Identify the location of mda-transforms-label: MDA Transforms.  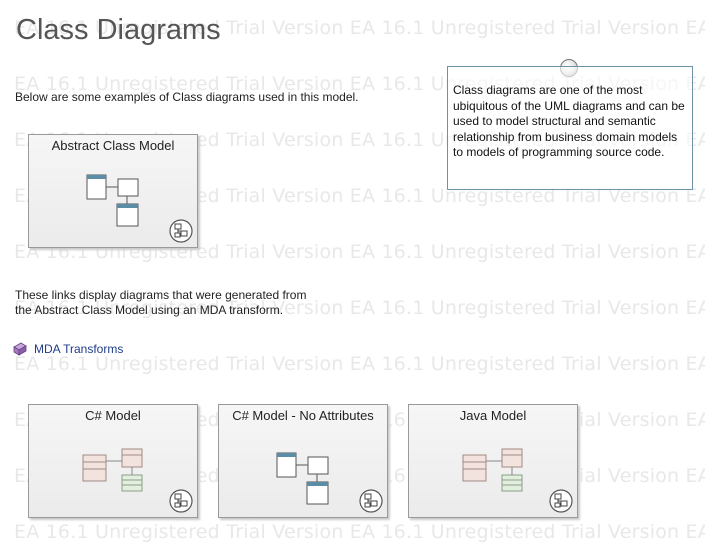
(79, 349).